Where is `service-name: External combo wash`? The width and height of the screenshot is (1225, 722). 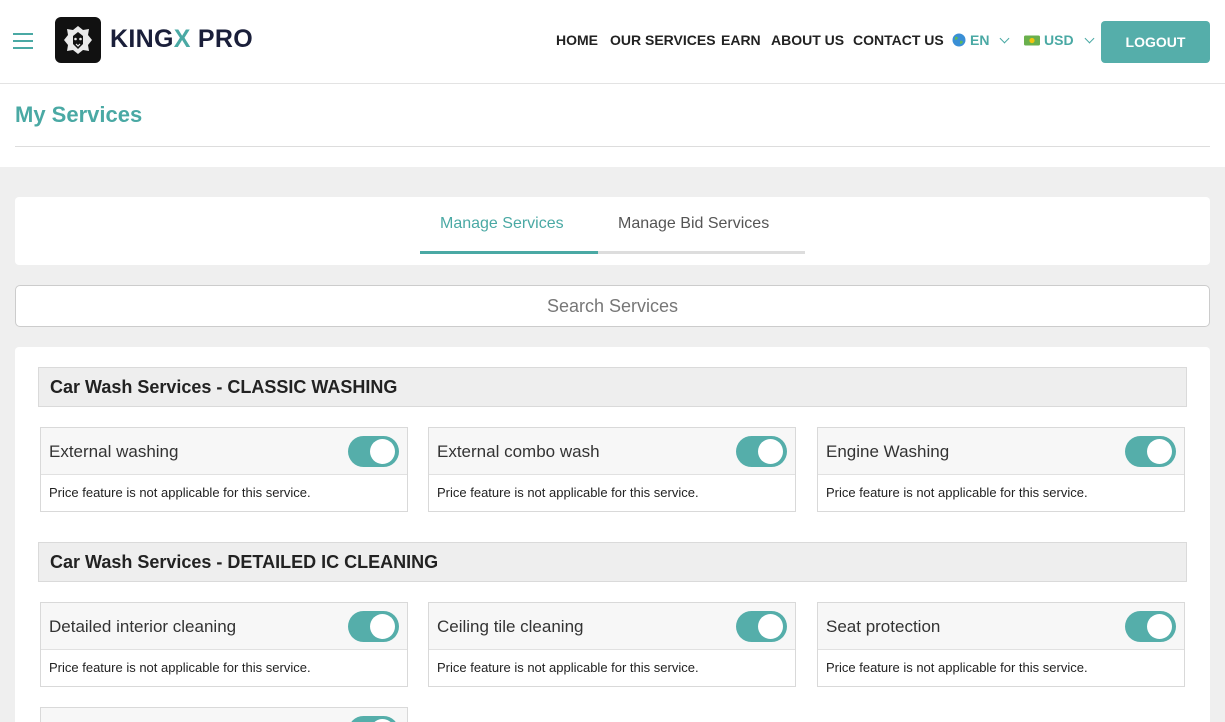 service-name: External combo wash is located at coordinates (518, 451).